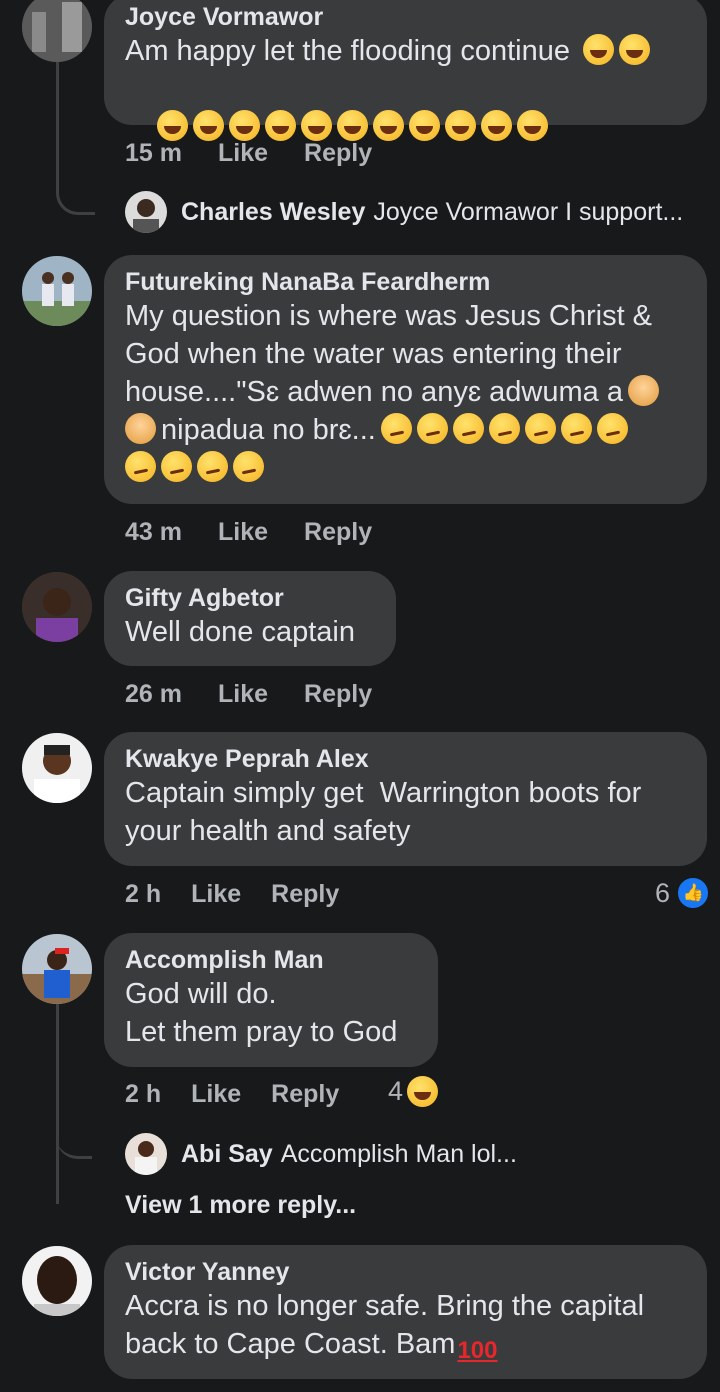 The image size is (720, 1392). I want to click on comment-text-line: Captain simply get Warrington boots for, so click(383, 793).